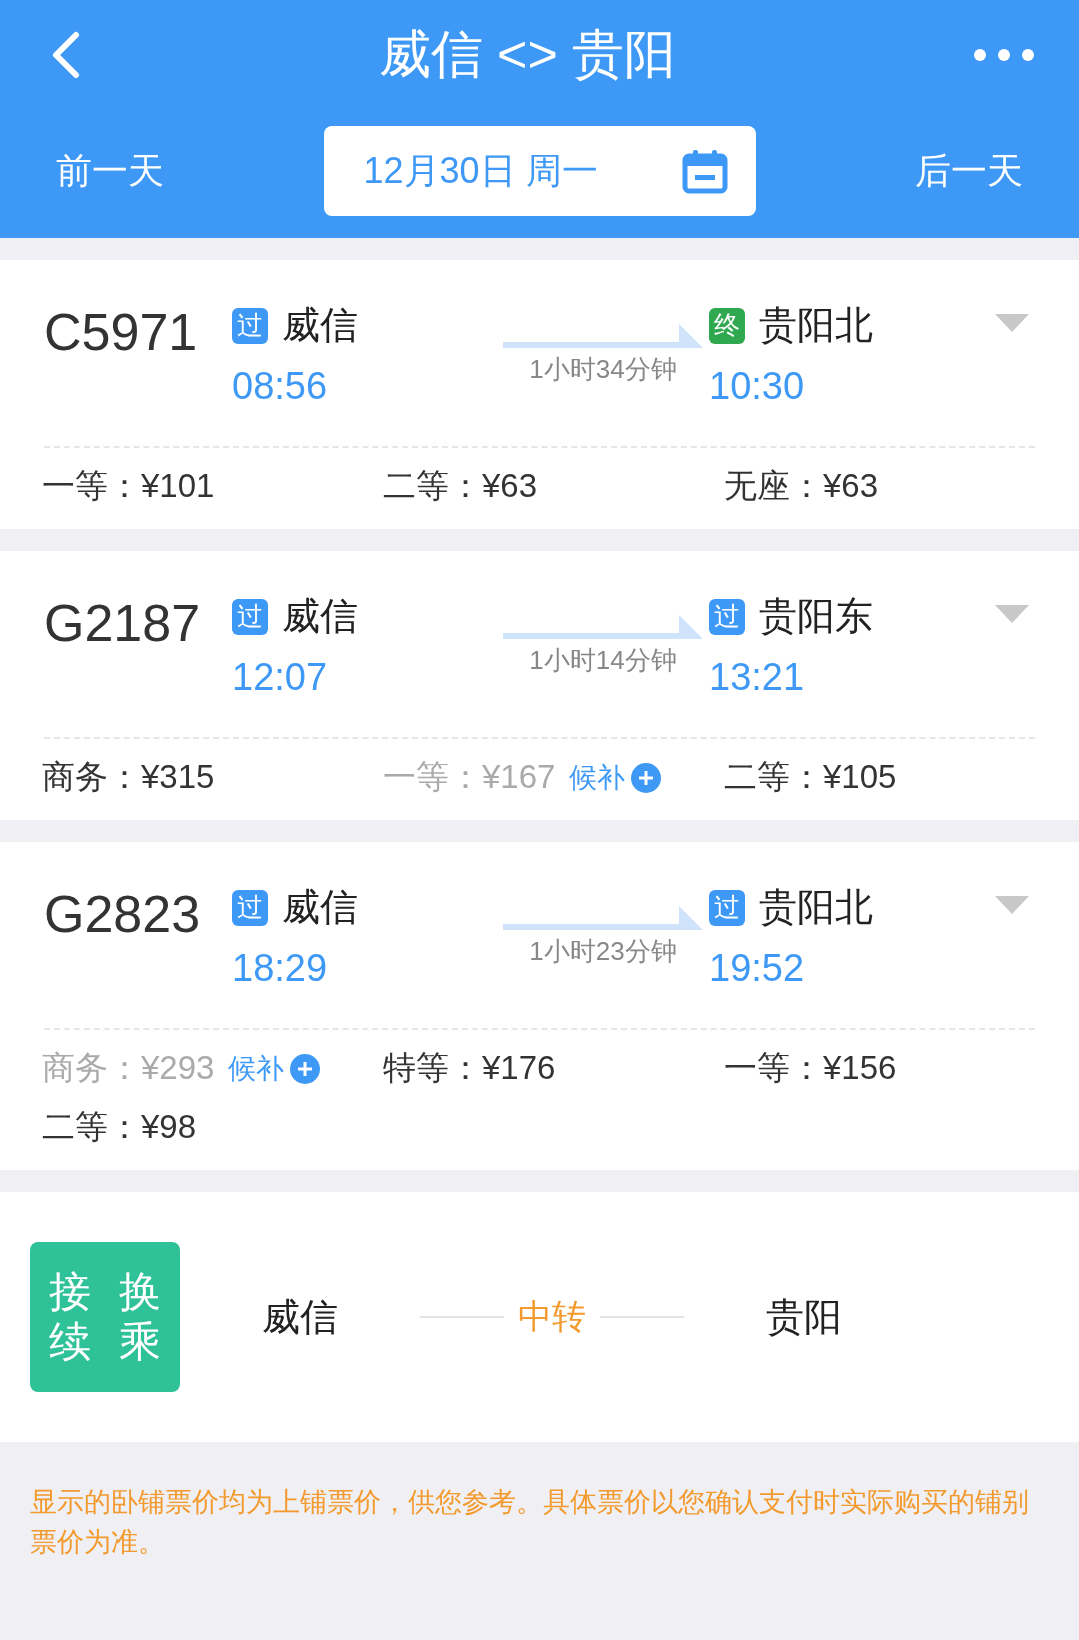  I want to click on seat-price: 一等：¥156, so click(810, 1068).